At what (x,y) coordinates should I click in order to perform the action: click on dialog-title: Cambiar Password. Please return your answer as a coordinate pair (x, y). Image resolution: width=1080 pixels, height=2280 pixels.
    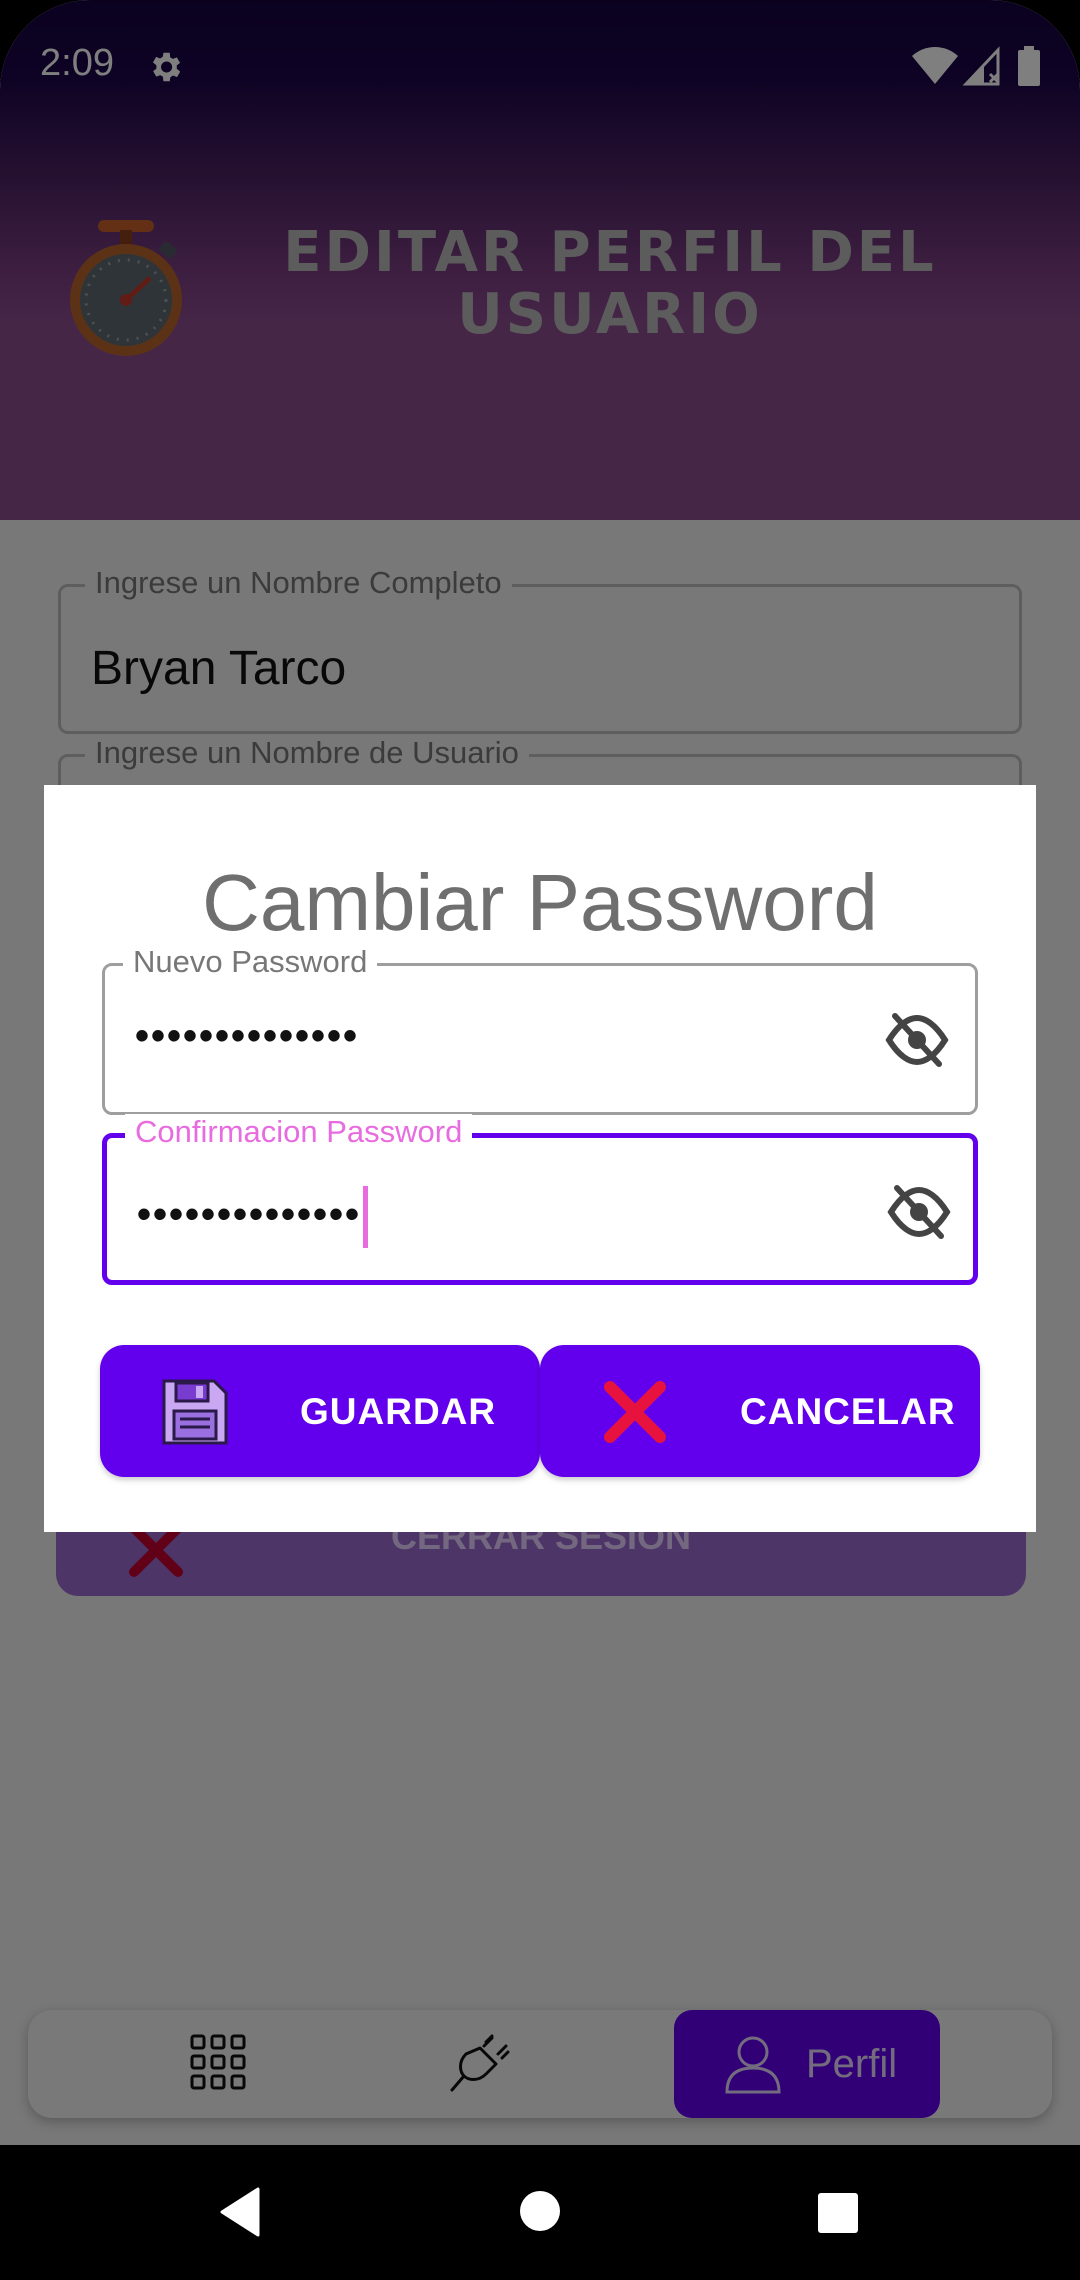
    Looking at the image, I should click on (540, 902).